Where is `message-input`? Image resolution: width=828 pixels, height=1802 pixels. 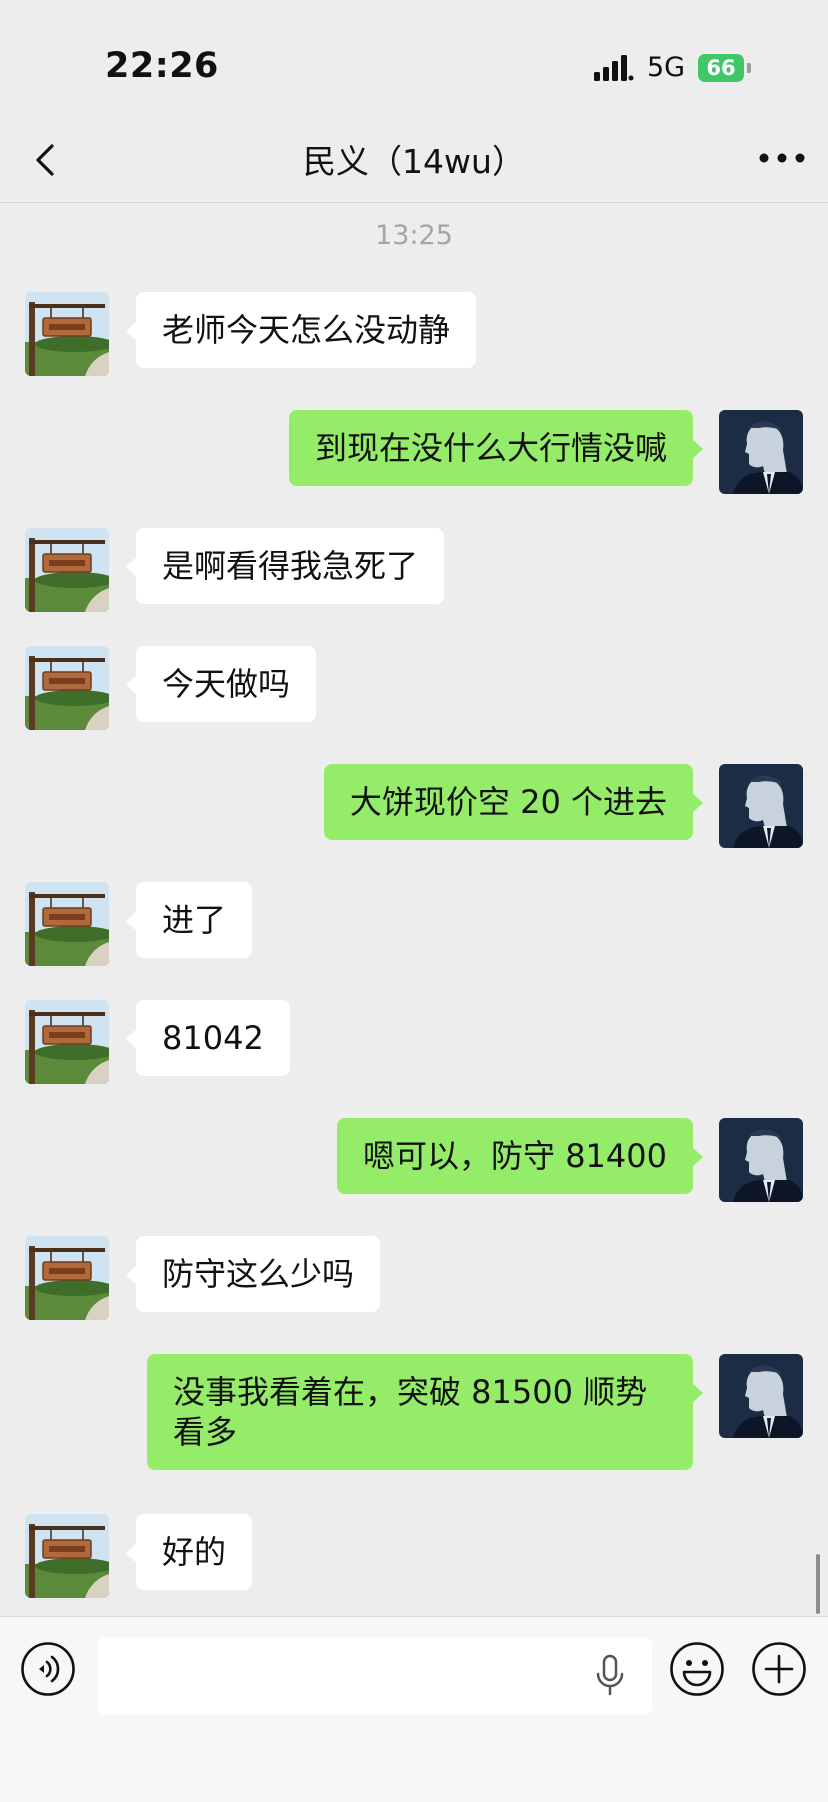 message-input is located at coordinates (375, 1676).